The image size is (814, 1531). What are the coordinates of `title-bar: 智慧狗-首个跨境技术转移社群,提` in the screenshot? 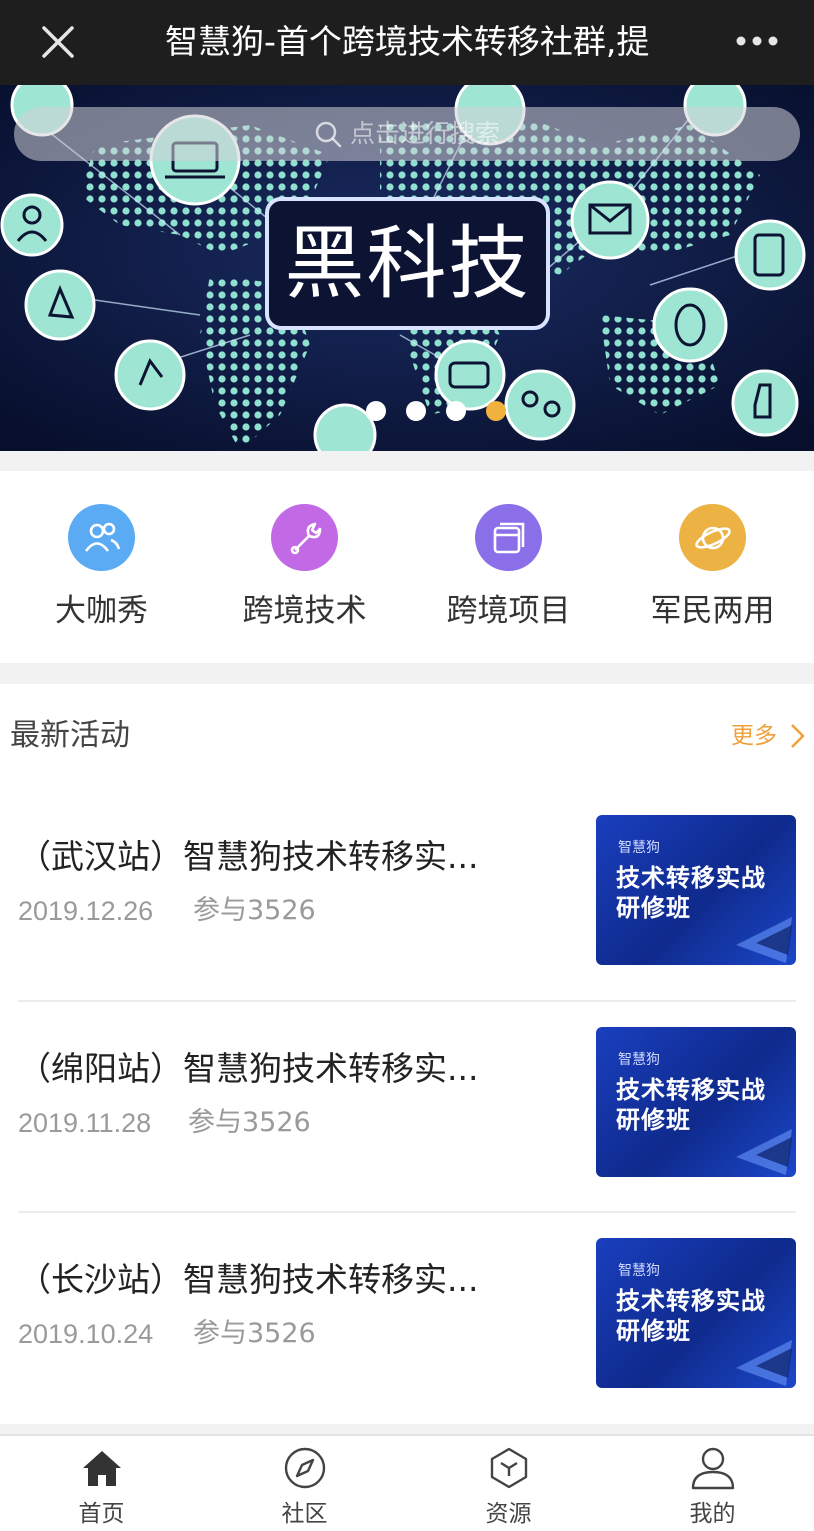 It's located at (407, 42).